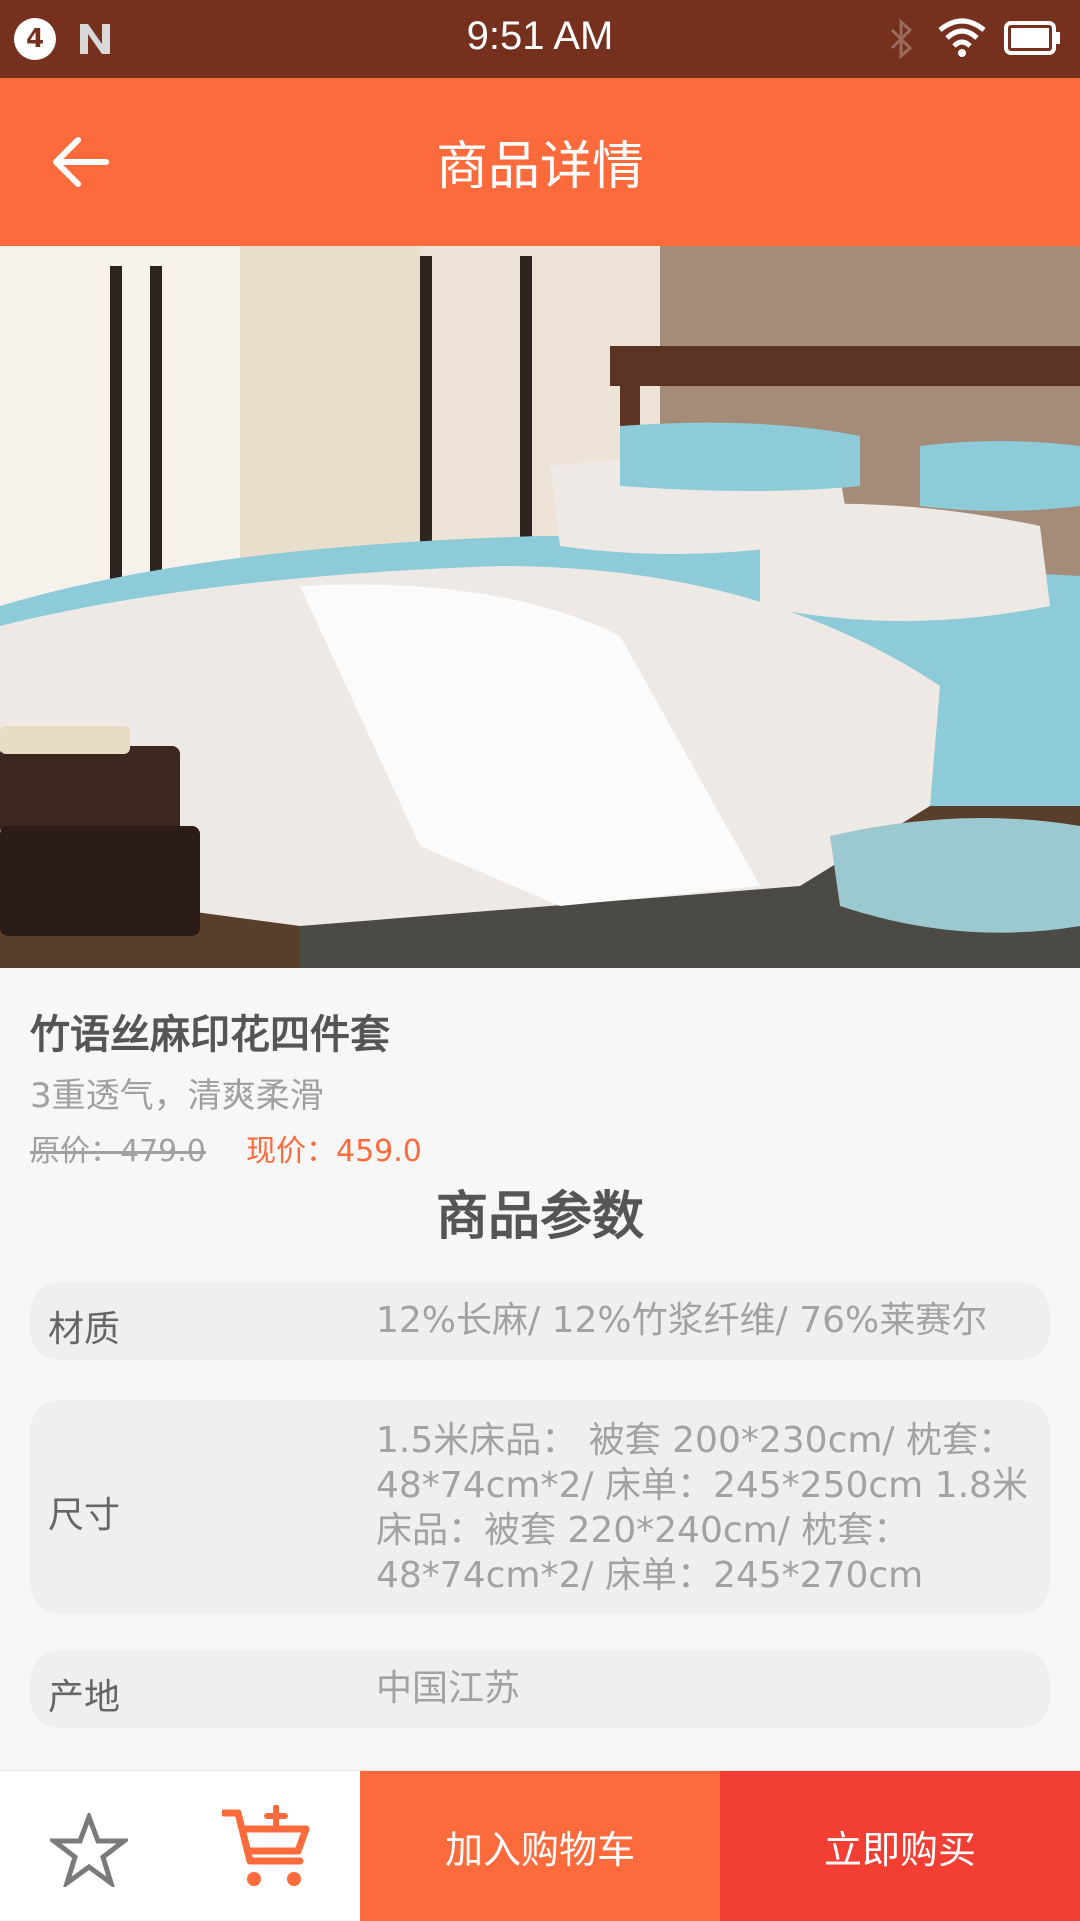 Image resolution: width=1080 pixels, height=1921 pixels. What do you see at coordinates (84, 1329) in the screenshot?
I see `param-label: 材质` at bounding box center [84, 1329].